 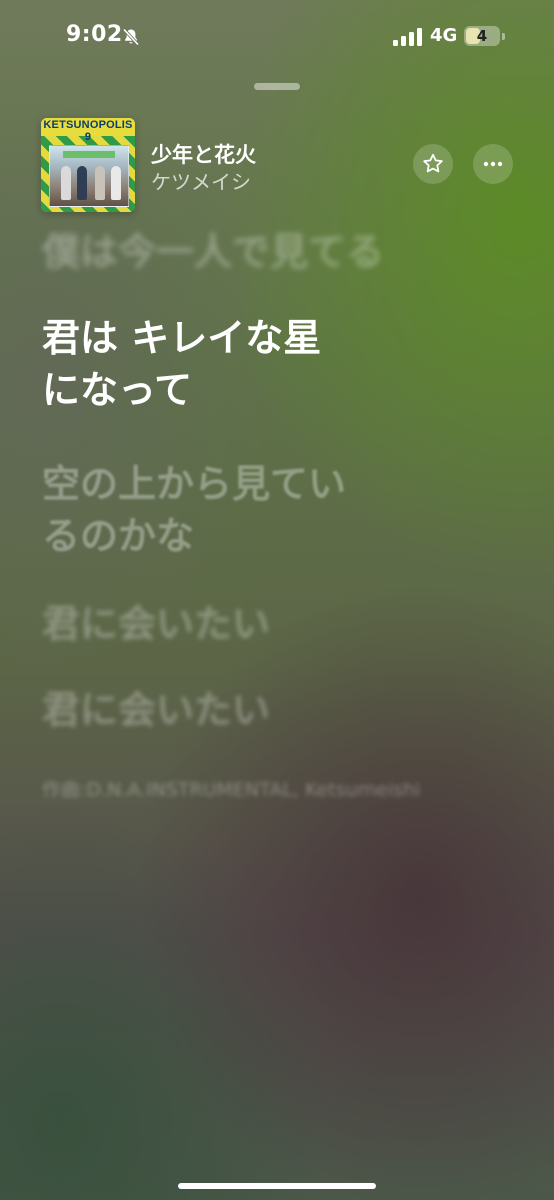 I want to click on album-shop-sign, so click(x=89, y=154).